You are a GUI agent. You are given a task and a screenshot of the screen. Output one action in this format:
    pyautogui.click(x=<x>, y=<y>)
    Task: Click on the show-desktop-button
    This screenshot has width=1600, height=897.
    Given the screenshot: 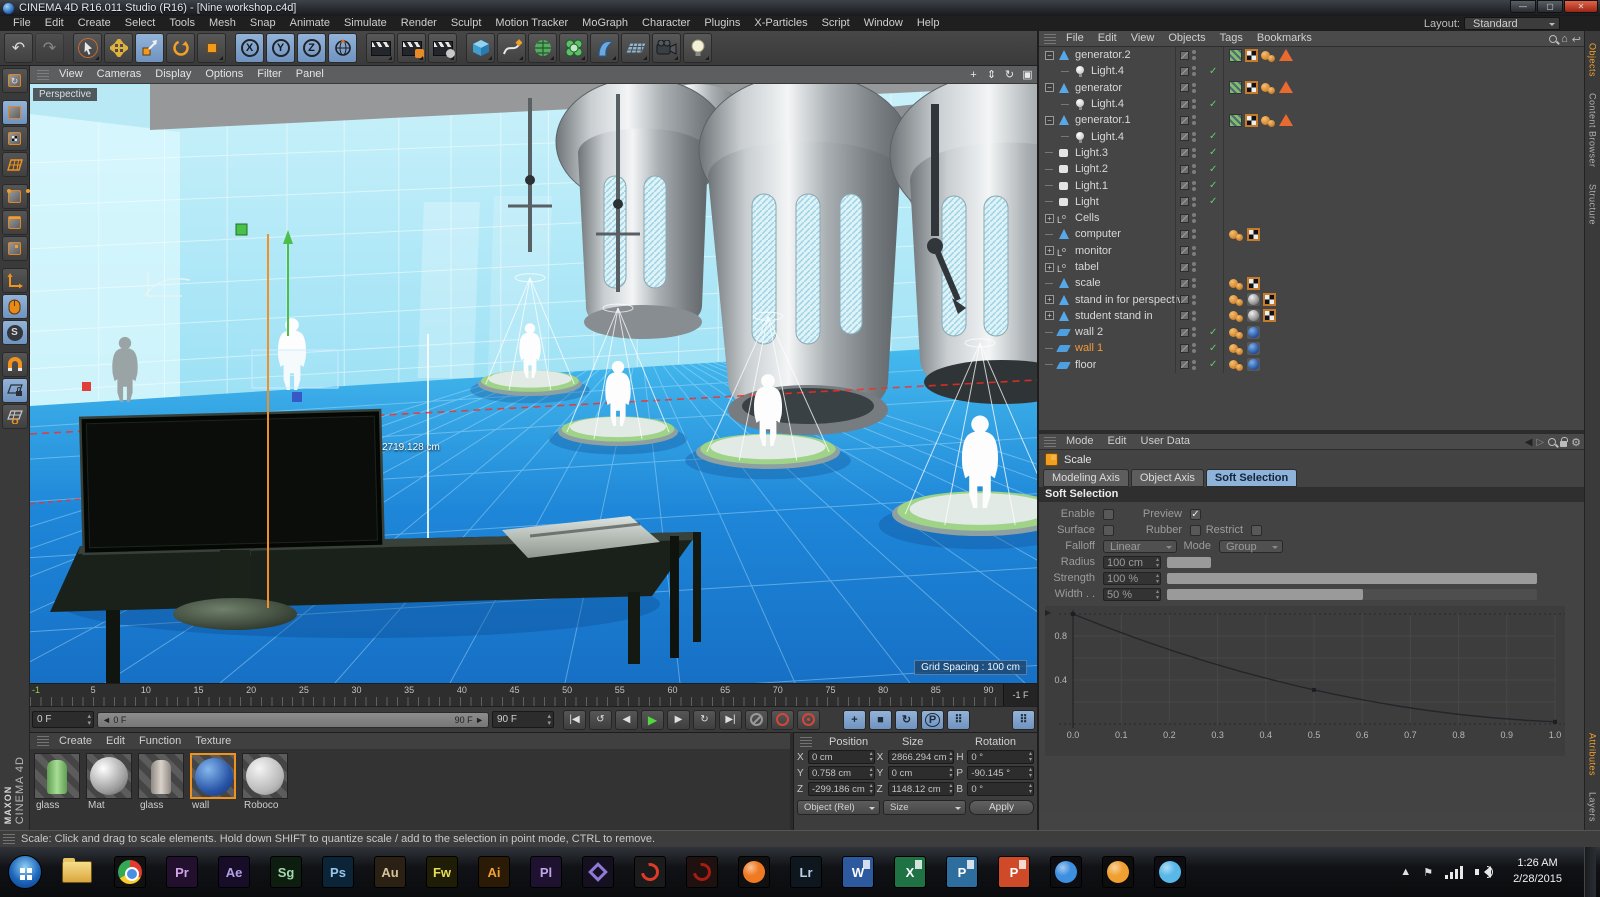 What is the action you would take?
    pyautogui.click(x=1590, y=872)
    